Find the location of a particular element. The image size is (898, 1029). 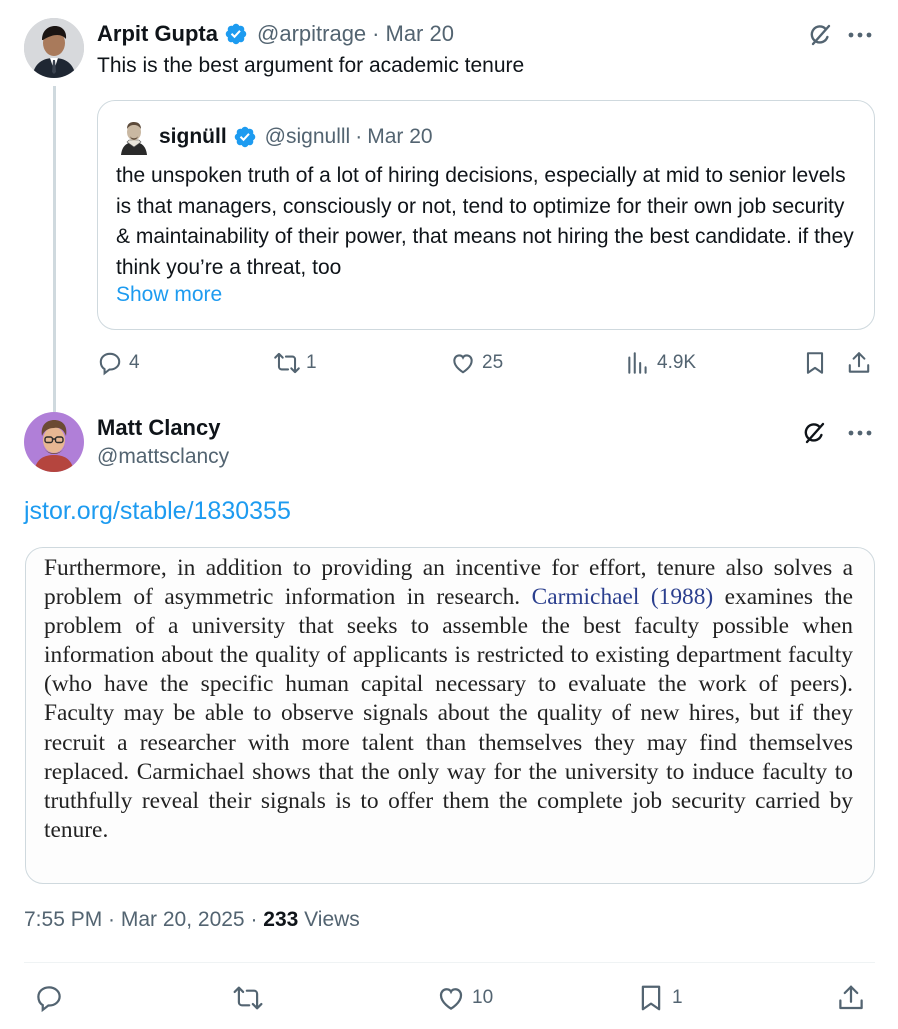

show-more-link: Show more is located at coordinates (169, 295).